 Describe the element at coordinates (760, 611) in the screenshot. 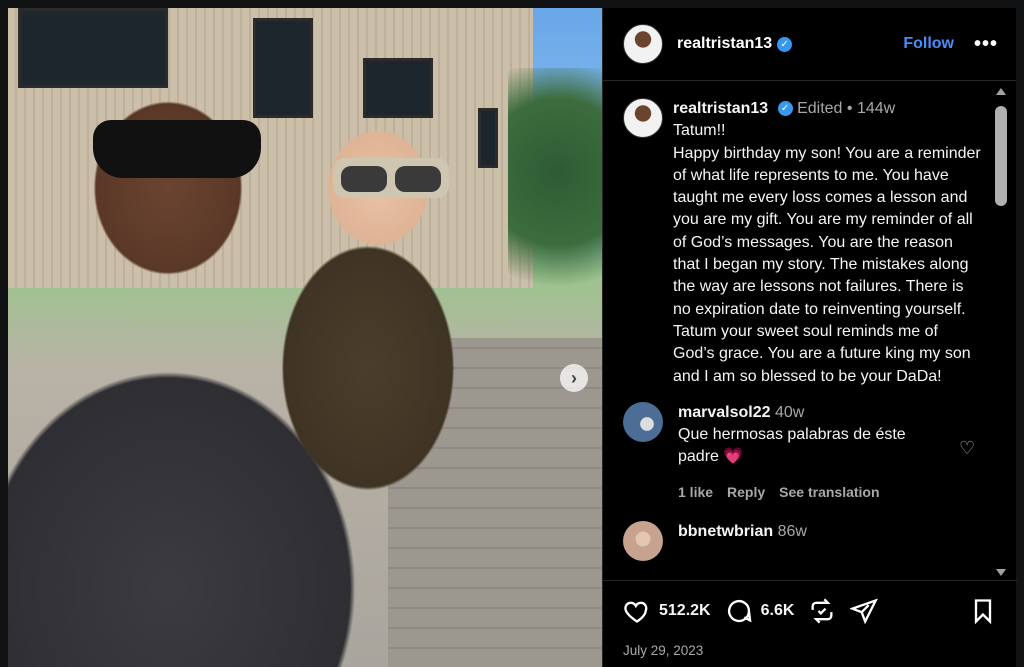

I see `comment-button: 6.6K` at that location.